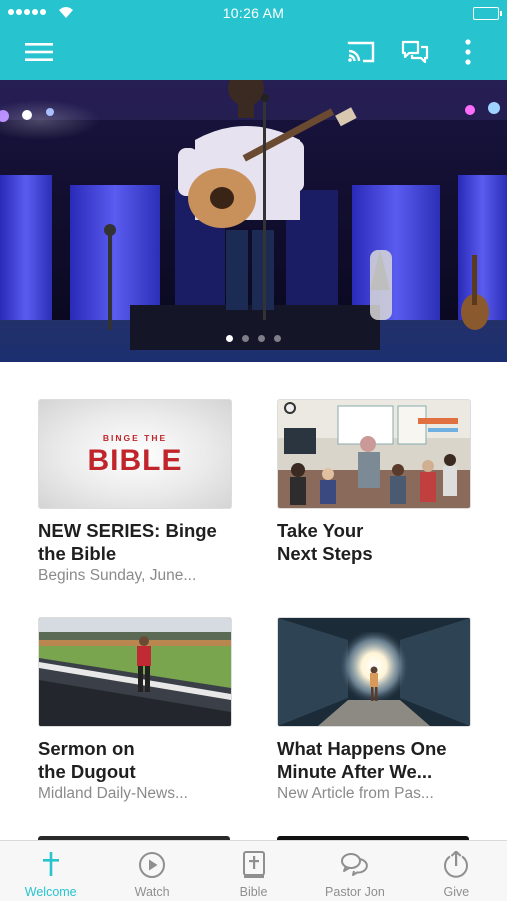 Image resolution: width=507 pixels, height=901 pixels. I want to click on tab-label: Pastor Jon, so click(355, 892).